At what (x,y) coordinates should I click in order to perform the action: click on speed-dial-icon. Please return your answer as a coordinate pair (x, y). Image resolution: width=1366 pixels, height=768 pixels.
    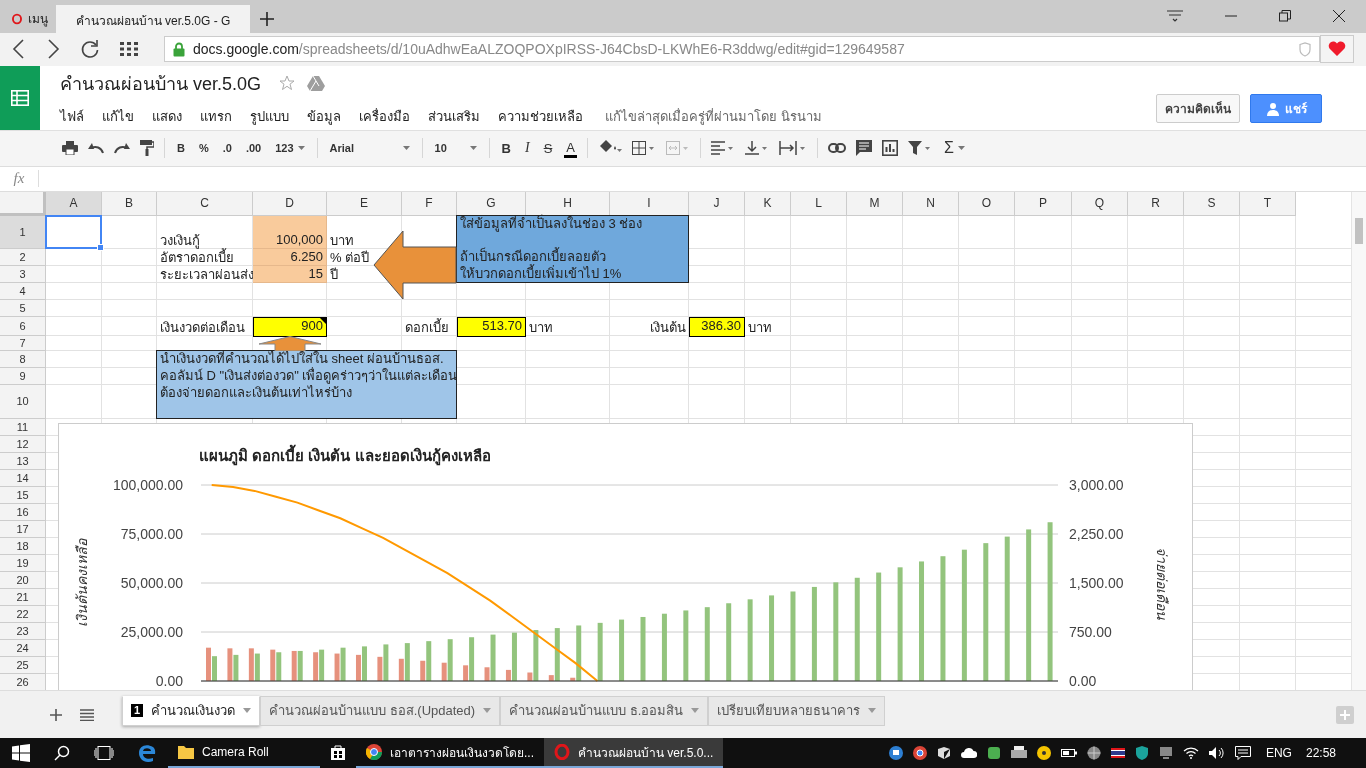
    Looking at the image, I should click on (129, 49).